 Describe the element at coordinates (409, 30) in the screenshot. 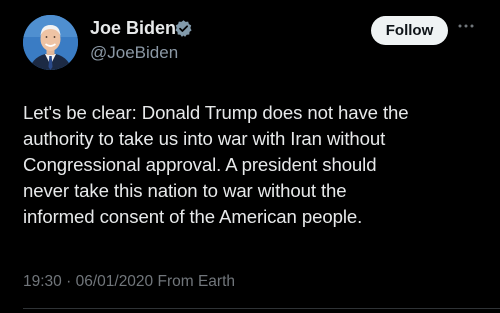

I see `follow-button: Follow` at that location.